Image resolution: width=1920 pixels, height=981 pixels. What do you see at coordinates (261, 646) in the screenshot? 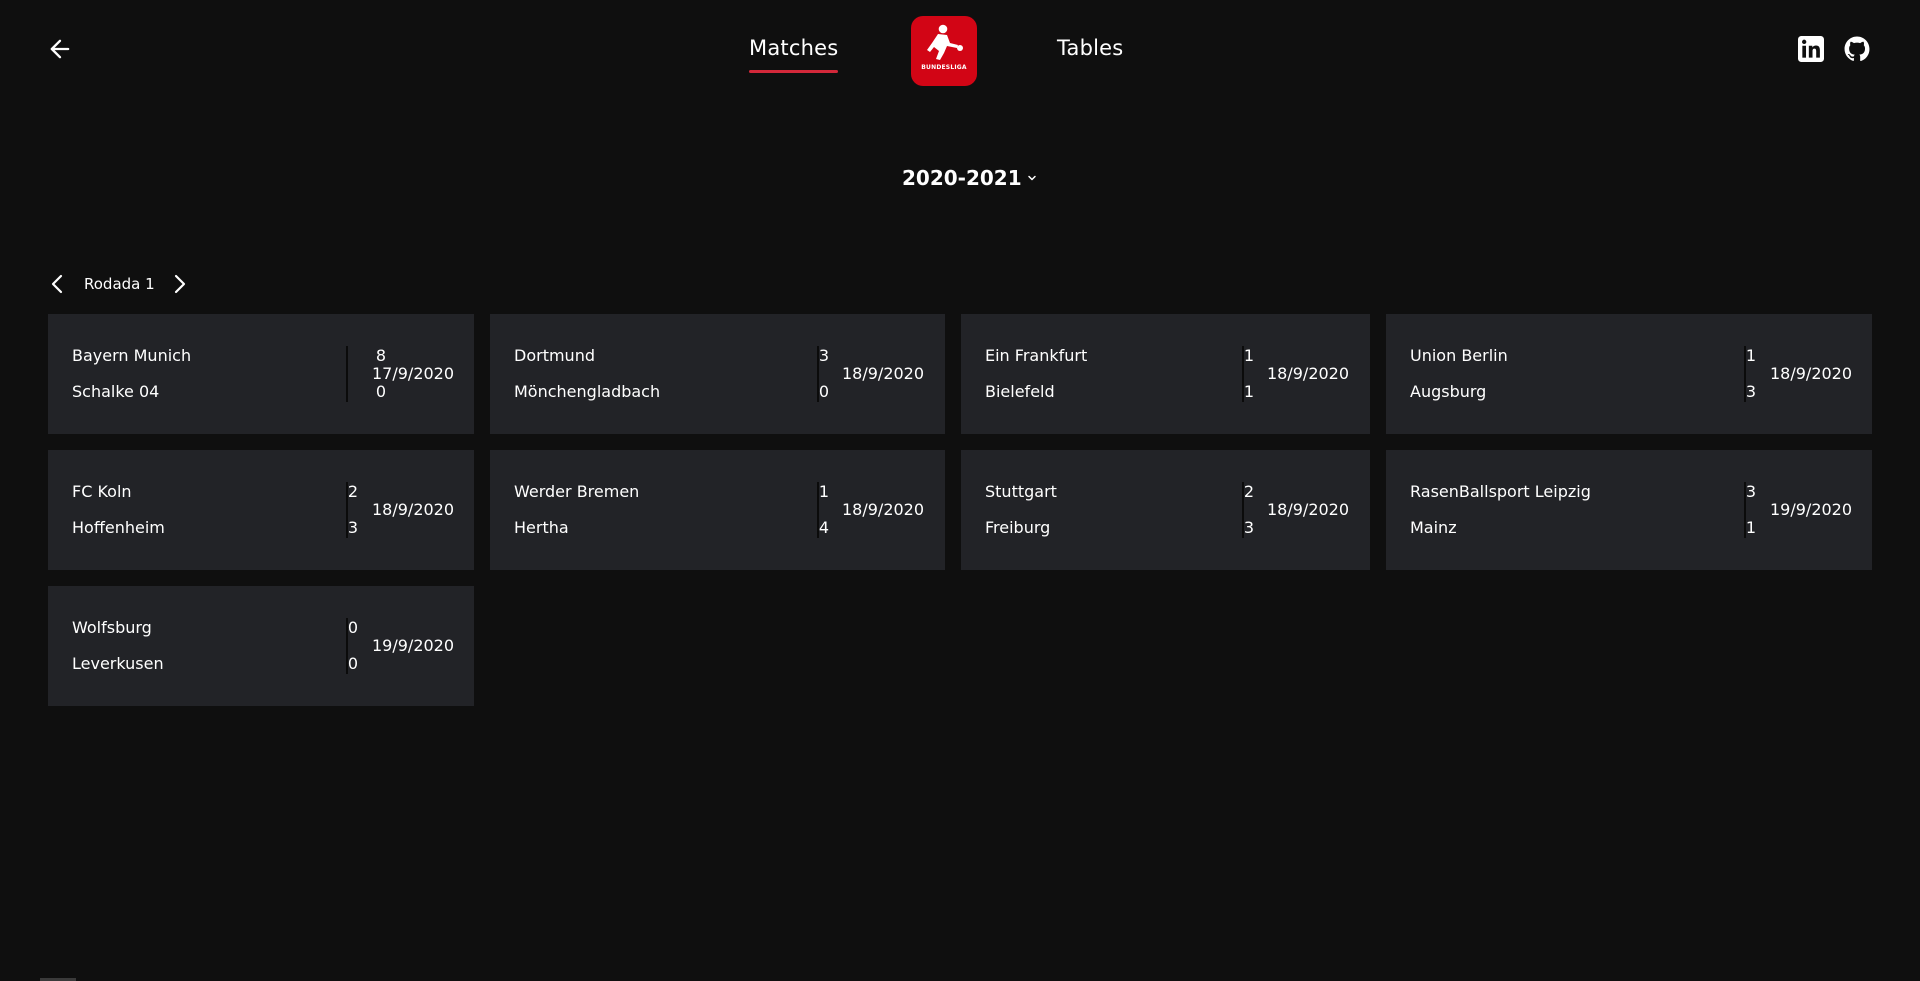
I see `match-card: Wolfsburg Leverkusen 0 0 19/9/2020` at bounding box center [261, 646].